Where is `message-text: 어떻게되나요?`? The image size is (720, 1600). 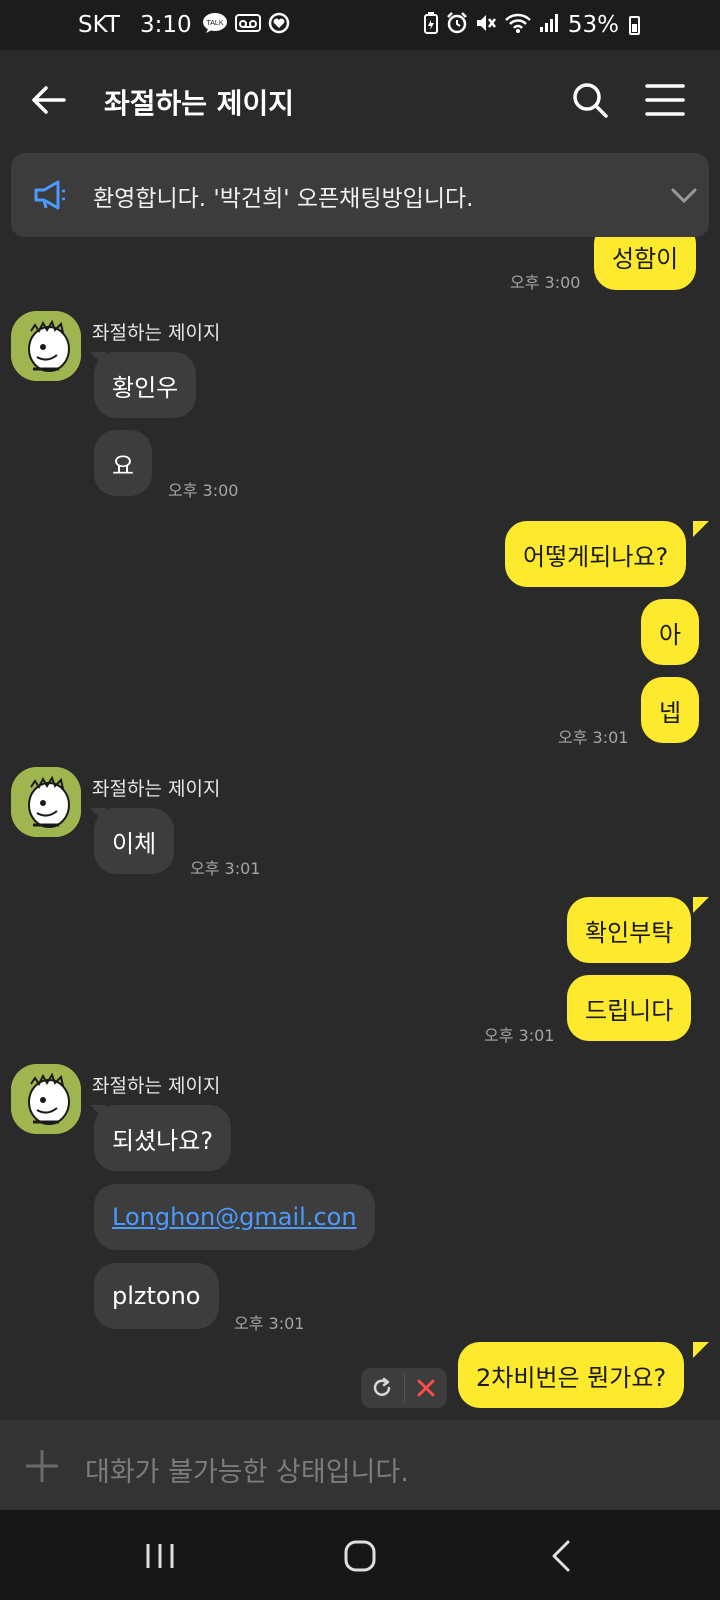 message-text: 어떻게되나요? is located at coordinates (596, 556).